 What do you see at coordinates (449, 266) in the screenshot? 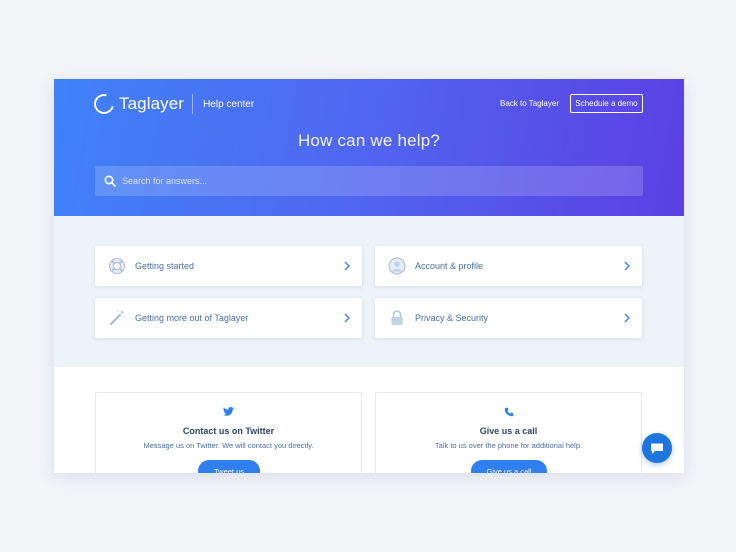
I see `category-label: Account & profile` at bounding box center [449, 266].